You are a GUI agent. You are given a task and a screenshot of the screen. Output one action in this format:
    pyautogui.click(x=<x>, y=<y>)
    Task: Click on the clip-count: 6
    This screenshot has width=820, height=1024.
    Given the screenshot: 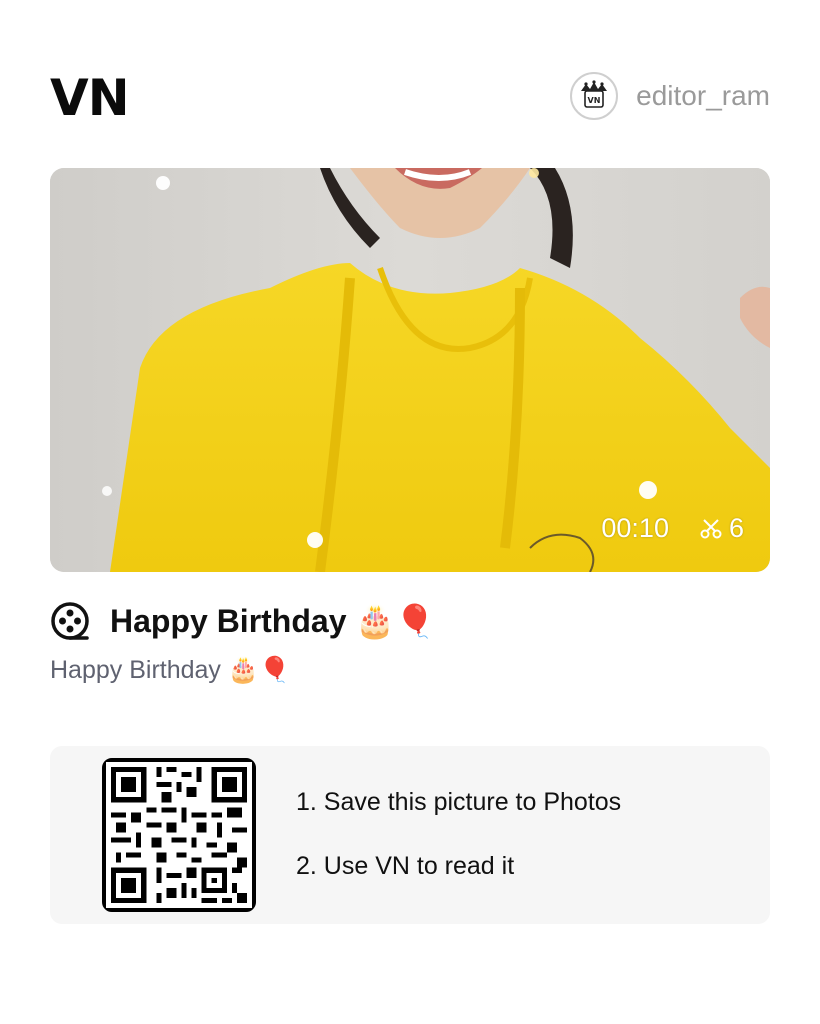 What is the action you would take?
    pyautogui.click(x=721, y=528)
    